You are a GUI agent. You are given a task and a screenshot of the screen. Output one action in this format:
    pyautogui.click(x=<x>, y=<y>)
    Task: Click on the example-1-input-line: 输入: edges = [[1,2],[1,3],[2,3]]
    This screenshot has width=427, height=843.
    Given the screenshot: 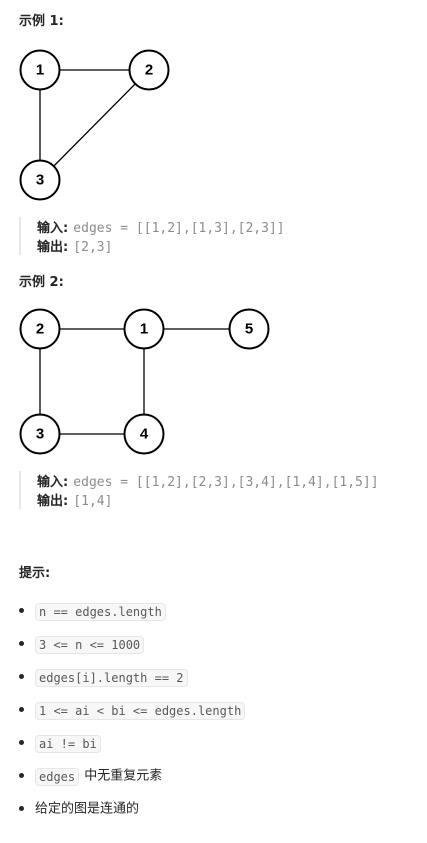 What is the action you would take?
    pyautogui.click(x=161, y=226)
    